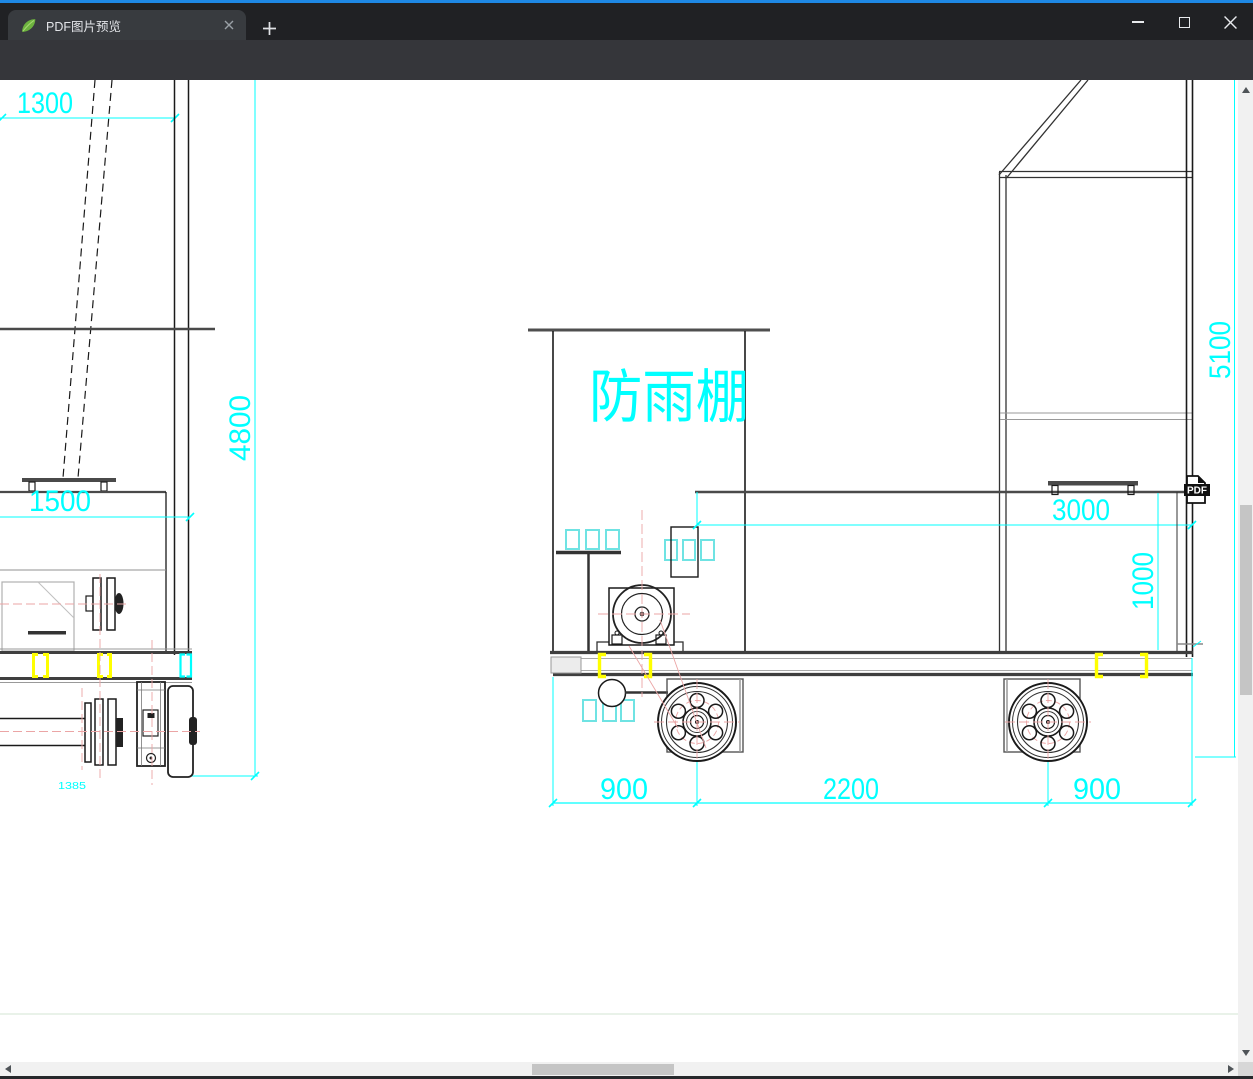  Describe the element at coordinates (669, 397) in the screenshot. I see `shelter-label: 防雨棚` at that location.